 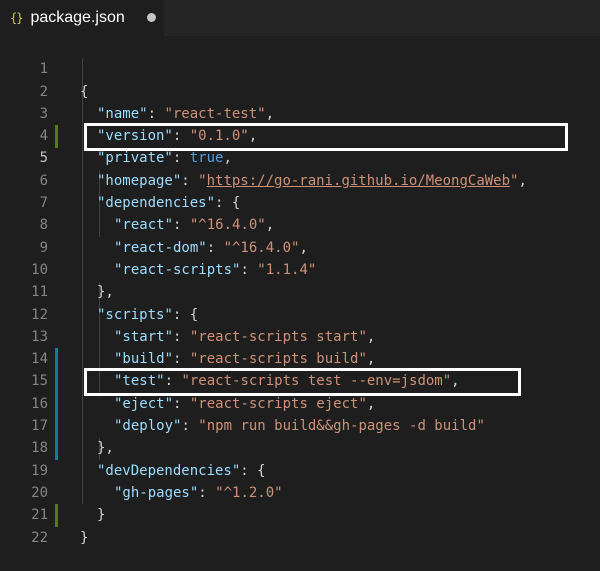 What do you see at coordinates (300, 525) in the screenshot?
I see `code-line: 22` at bounding box center [300, 525].